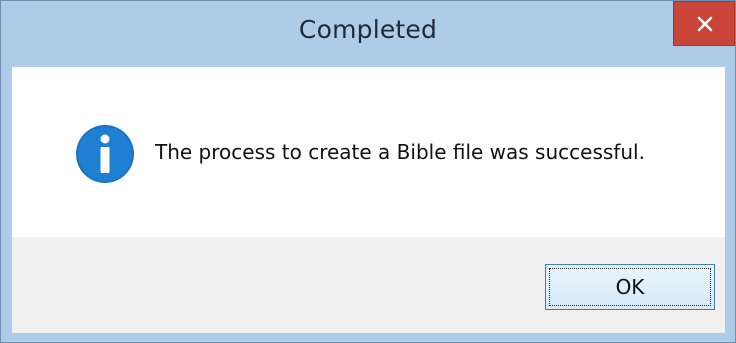 The width and height of the screenshot is (736, 343). I want to click on close-icon, so click(705, 24).